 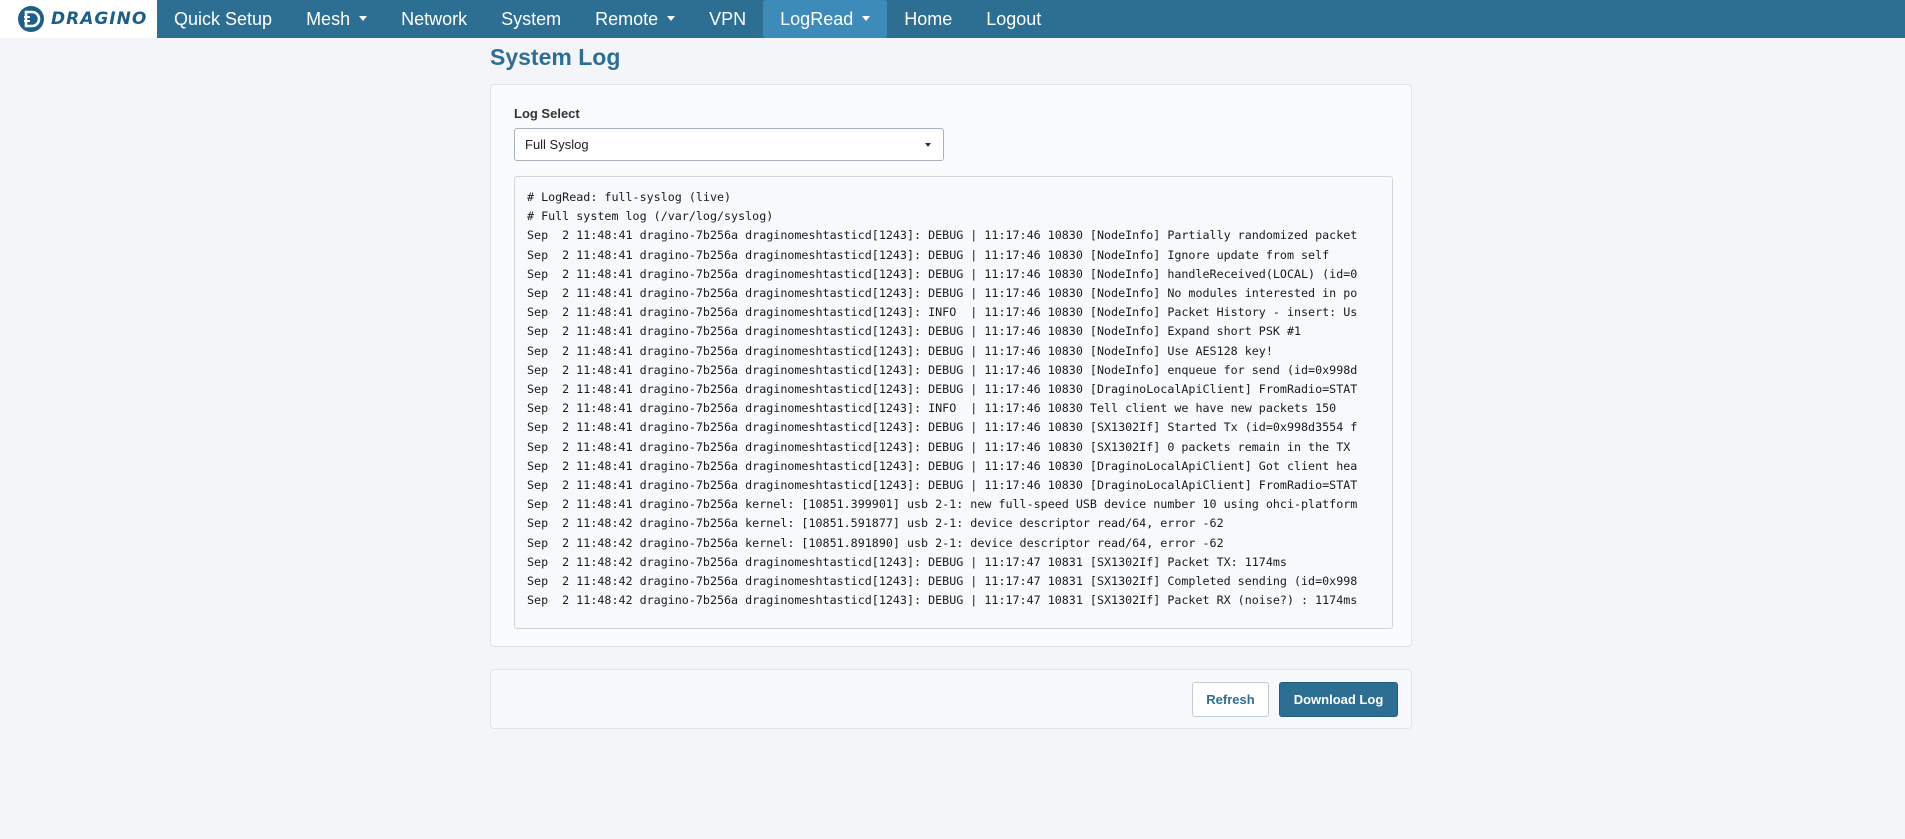 What do you see at coordinates (951, 699) in the screenshot?
I see `action-bar: Refresh Download Log` at bounding box center [951, 699].